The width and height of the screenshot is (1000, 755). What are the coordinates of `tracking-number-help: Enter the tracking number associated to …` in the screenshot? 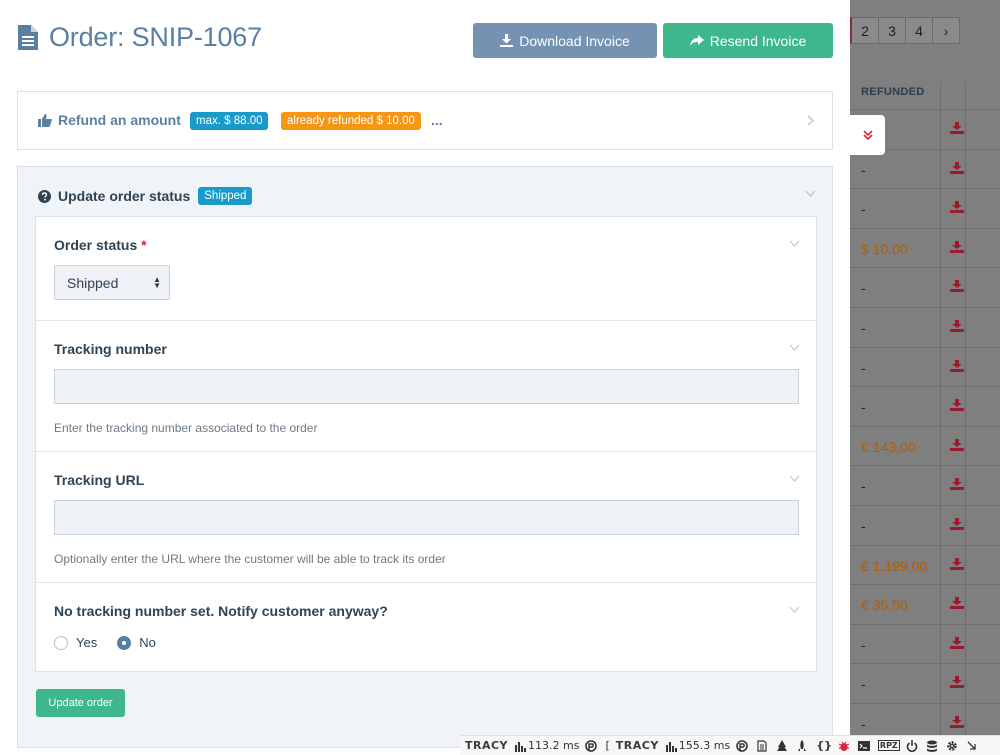 It's located at (186, 428).